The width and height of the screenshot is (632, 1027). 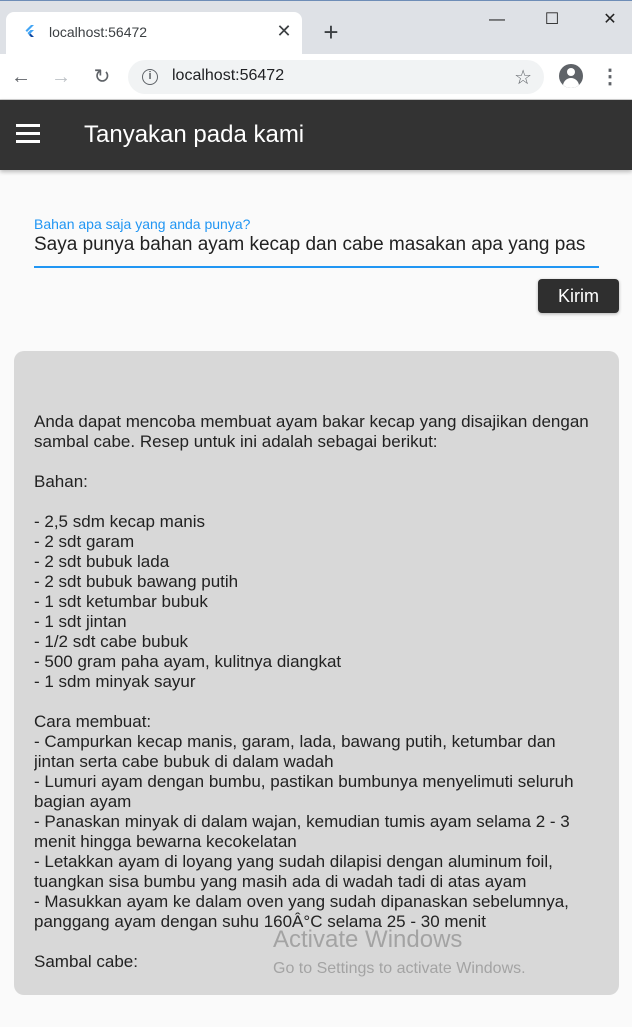 What do you see at coordinates (21, 77) in the screenshot?
I see `back-icon: ←` at bounding box center [21, 77].